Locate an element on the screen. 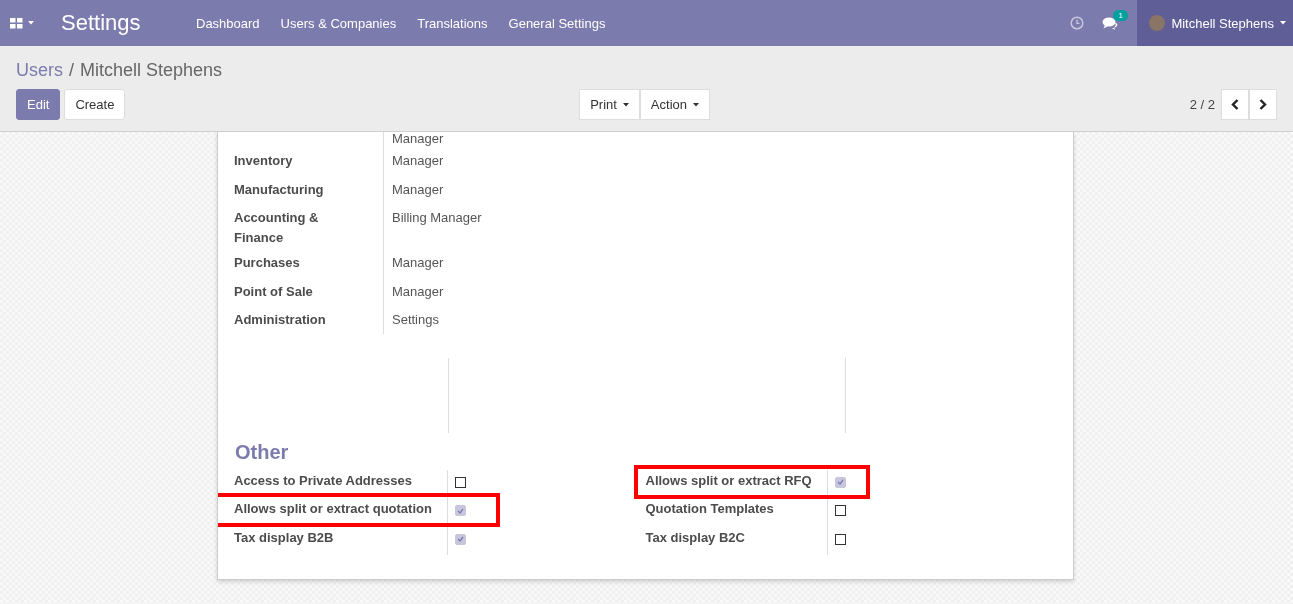 This screenshot has height=604, width=1293. field-label: Access to Private Addresses is located at coordinates (323, 480).